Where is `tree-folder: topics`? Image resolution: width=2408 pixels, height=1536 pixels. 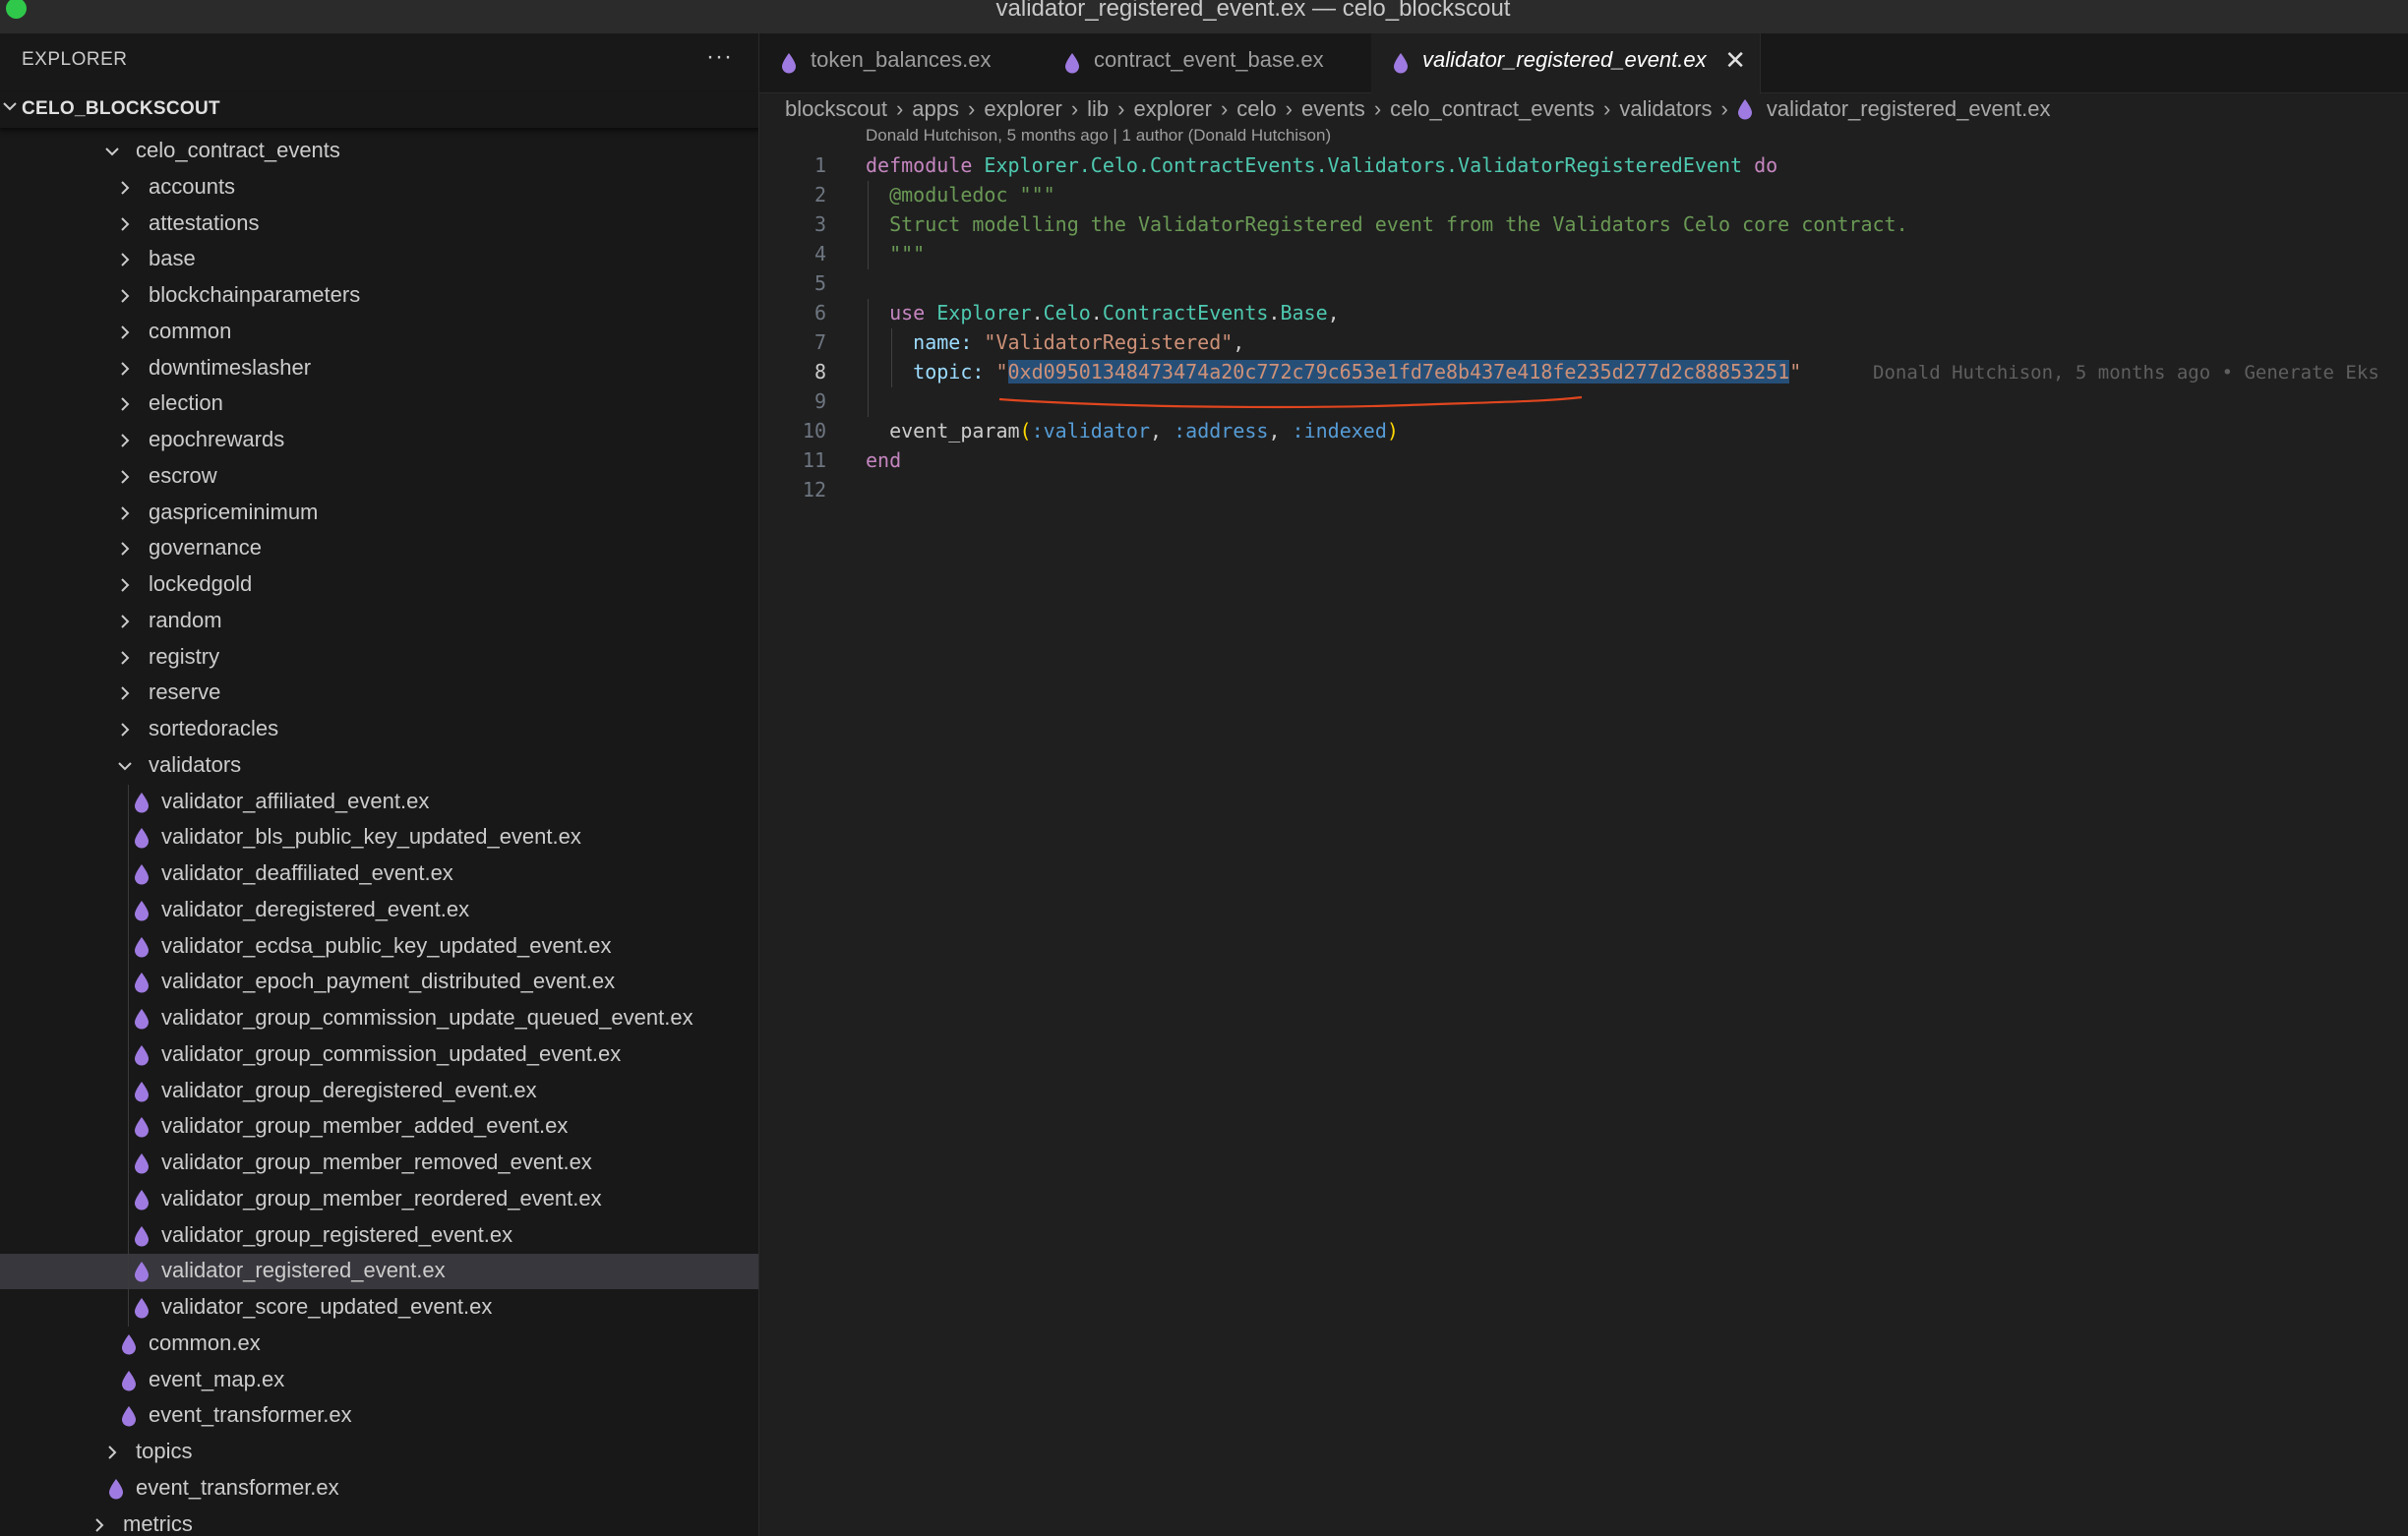 tree-folder: topics is located at coordinates (379, 1452).